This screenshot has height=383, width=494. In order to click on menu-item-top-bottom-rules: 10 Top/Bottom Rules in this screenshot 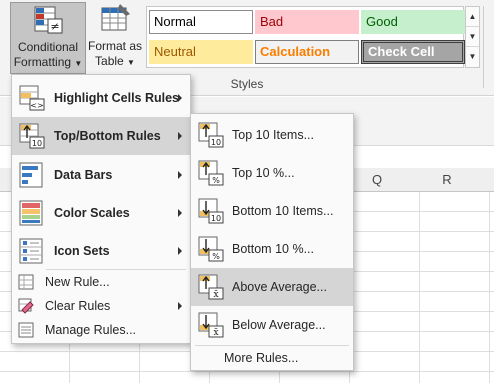, I will do `click(101, 136)`.